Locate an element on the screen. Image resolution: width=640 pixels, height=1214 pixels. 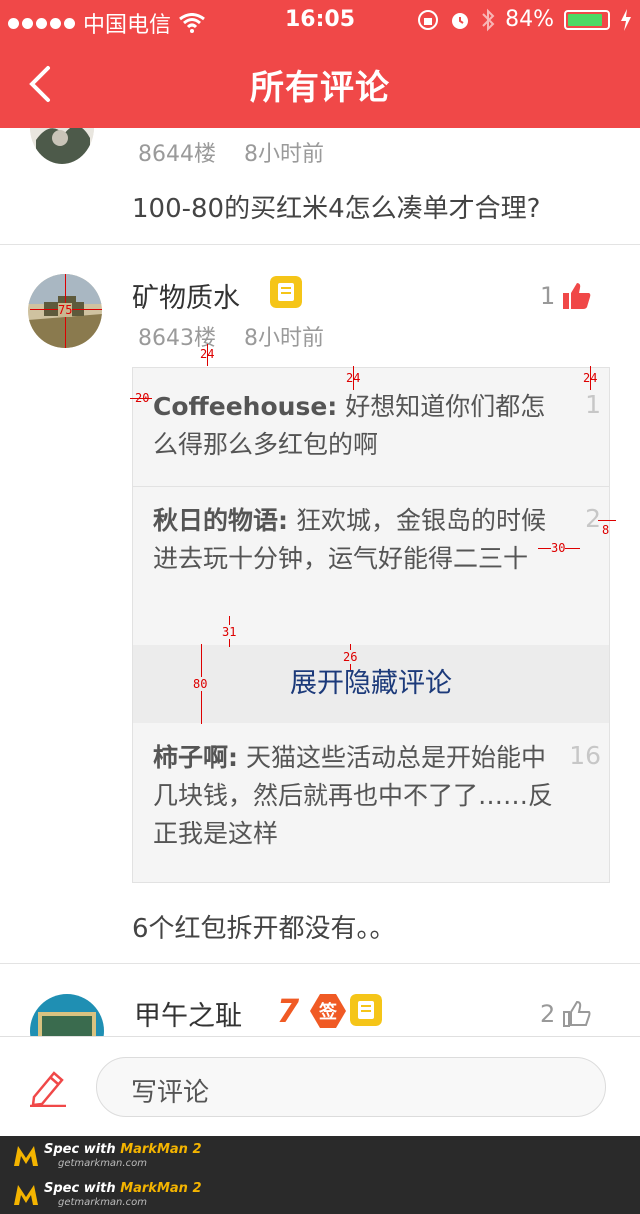
like-button: 1 is located at coordinates (565, 296).